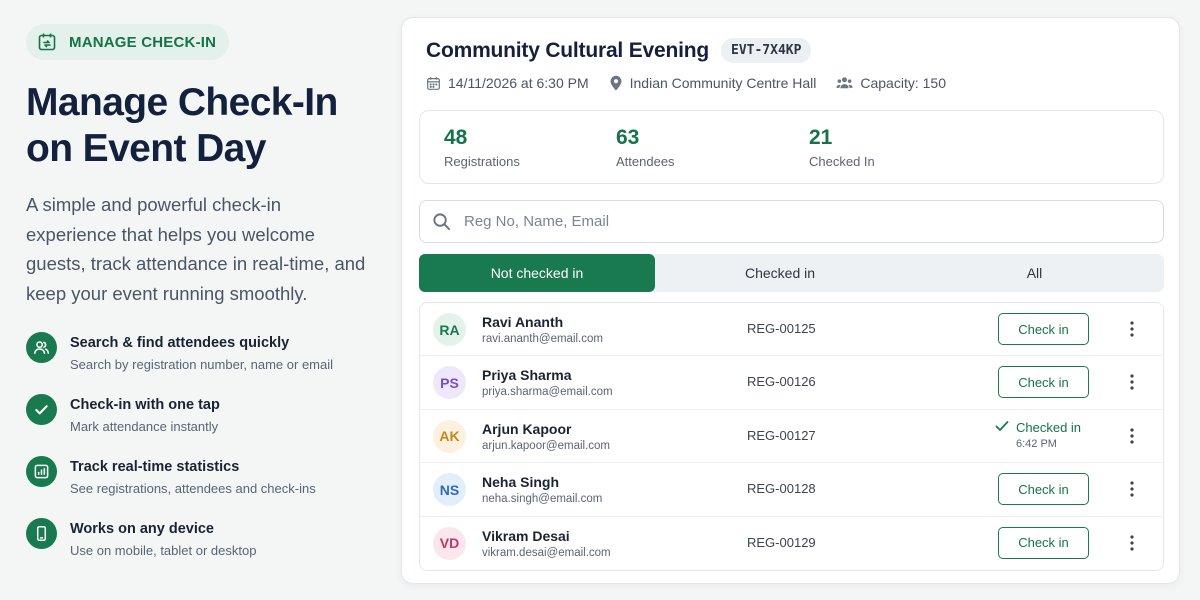 The height and width of the screenshot is (600, 1200). I want to click on event-date-text: 14/11/2026 at 6:30 PM, so click(518, 83).